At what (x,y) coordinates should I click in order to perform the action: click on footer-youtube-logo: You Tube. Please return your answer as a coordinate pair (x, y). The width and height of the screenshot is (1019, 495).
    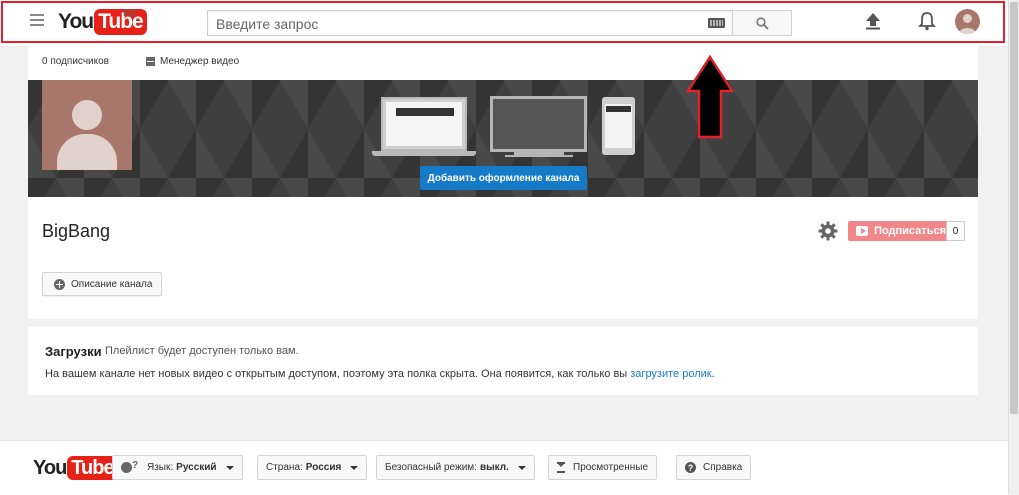
    Looking at the image, I should click on (75, 468).